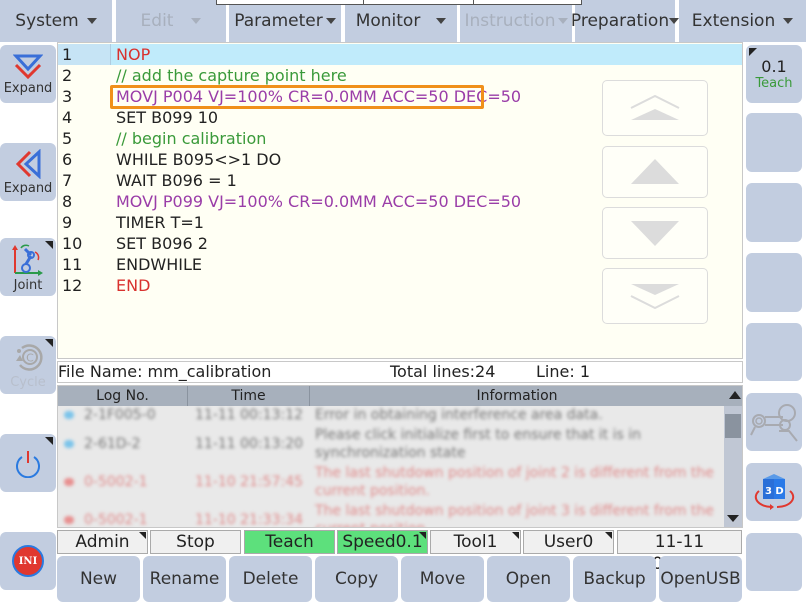 This screenshot has height=605, width=806. I want to click on open-usb-button: OpenUSB, so click(700, 579).